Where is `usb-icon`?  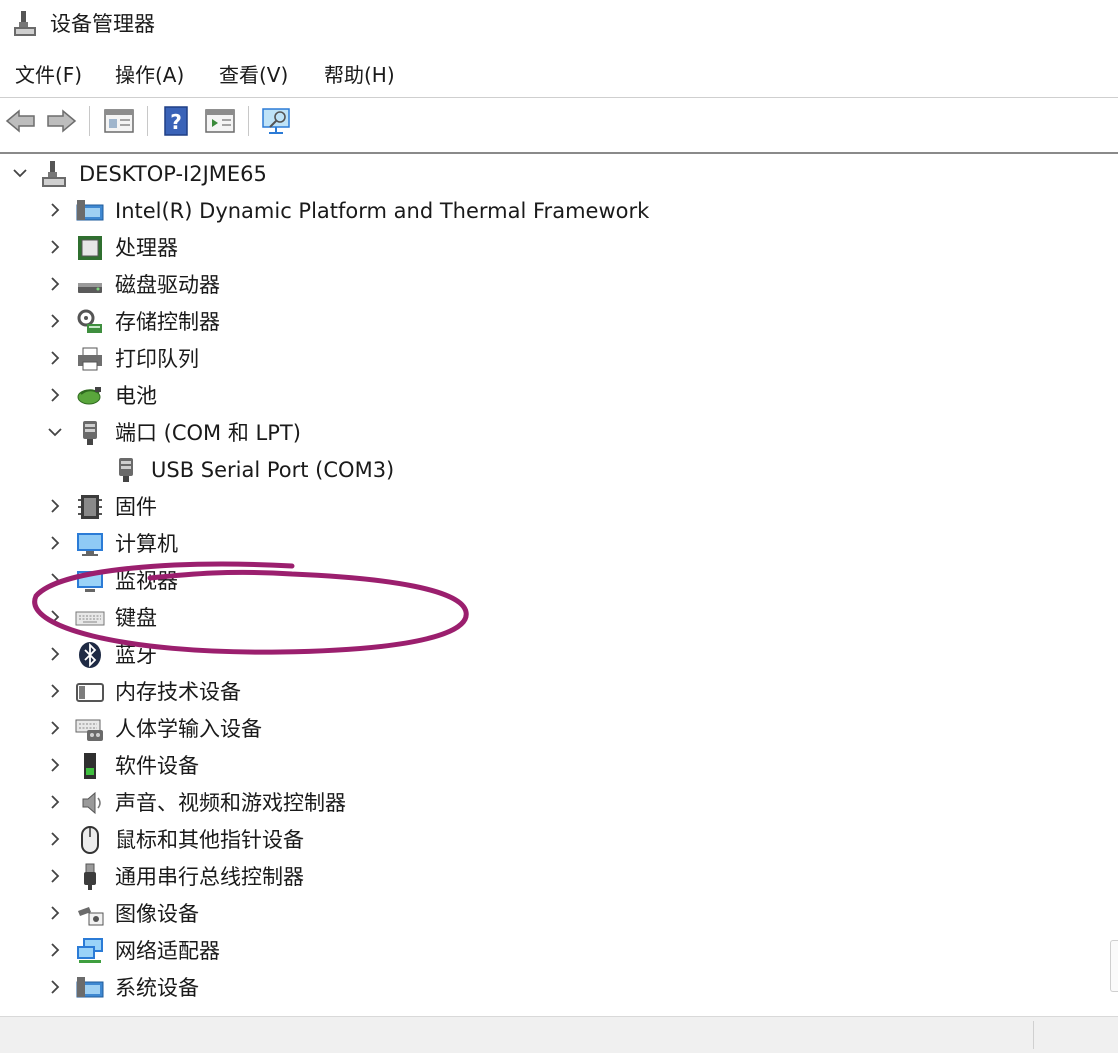
usb-icon is located at coordinates (90, 876).